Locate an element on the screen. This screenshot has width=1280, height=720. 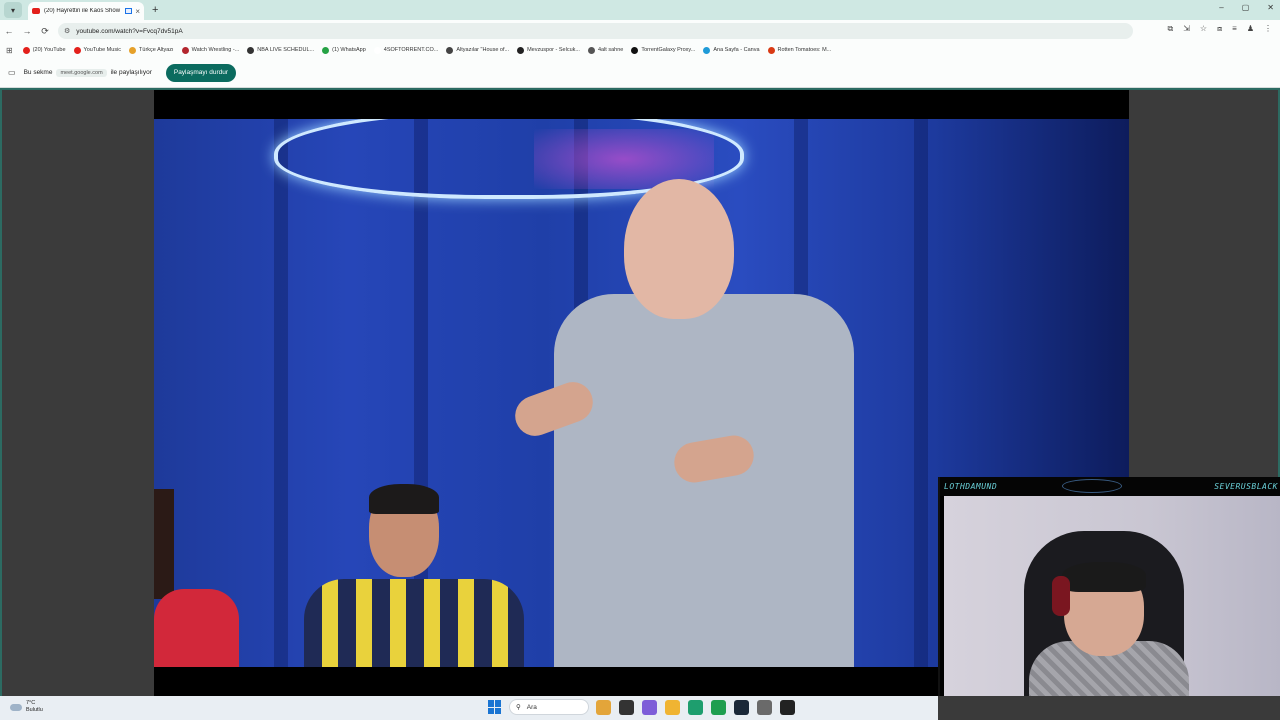
audience-member-left is located at coordinates (196, 628).